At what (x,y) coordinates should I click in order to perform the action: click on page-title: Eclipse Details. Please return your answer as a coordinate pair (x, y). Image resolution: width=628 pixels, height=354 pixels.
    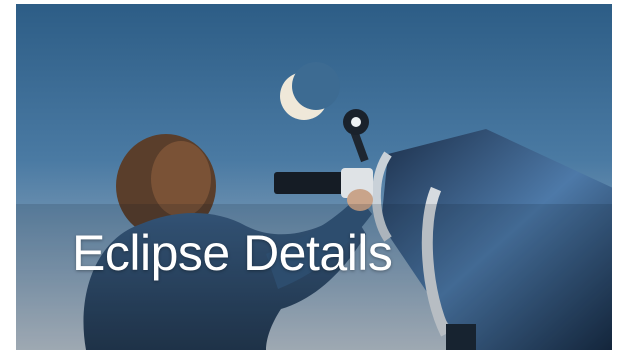
    Looking at the image, I should click on (232, 253).